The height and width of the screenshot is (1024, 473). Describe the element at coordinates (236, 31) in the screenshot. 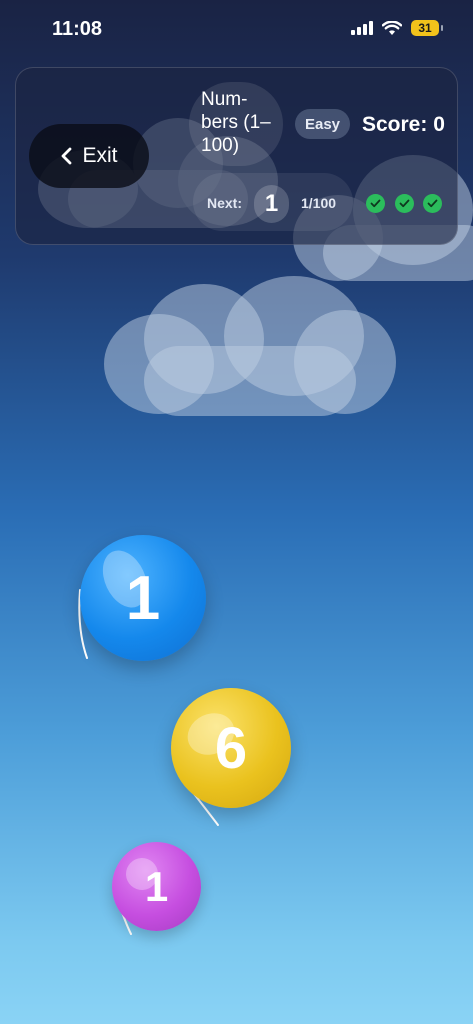

I see `status-bar: 11:08 31` at that location.